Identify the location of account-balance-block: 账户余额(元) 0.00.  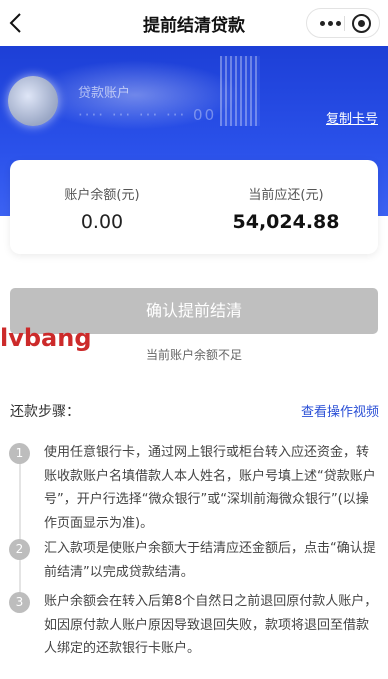
(102, 208).